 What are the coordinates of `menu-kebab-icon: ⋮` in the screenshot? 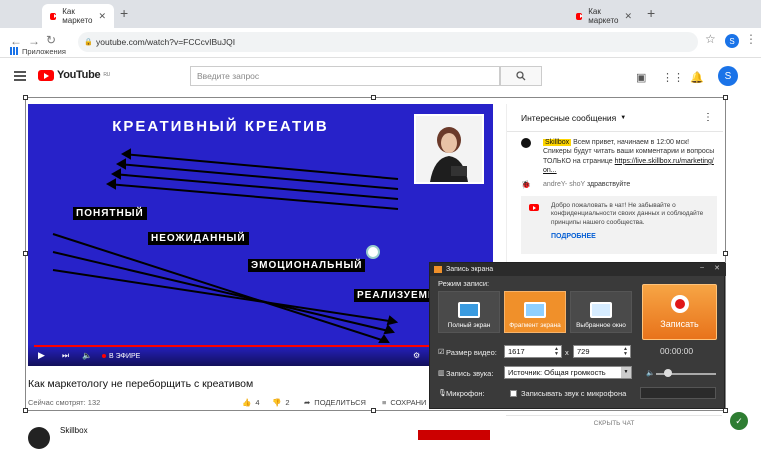 It's located at (751, 39).